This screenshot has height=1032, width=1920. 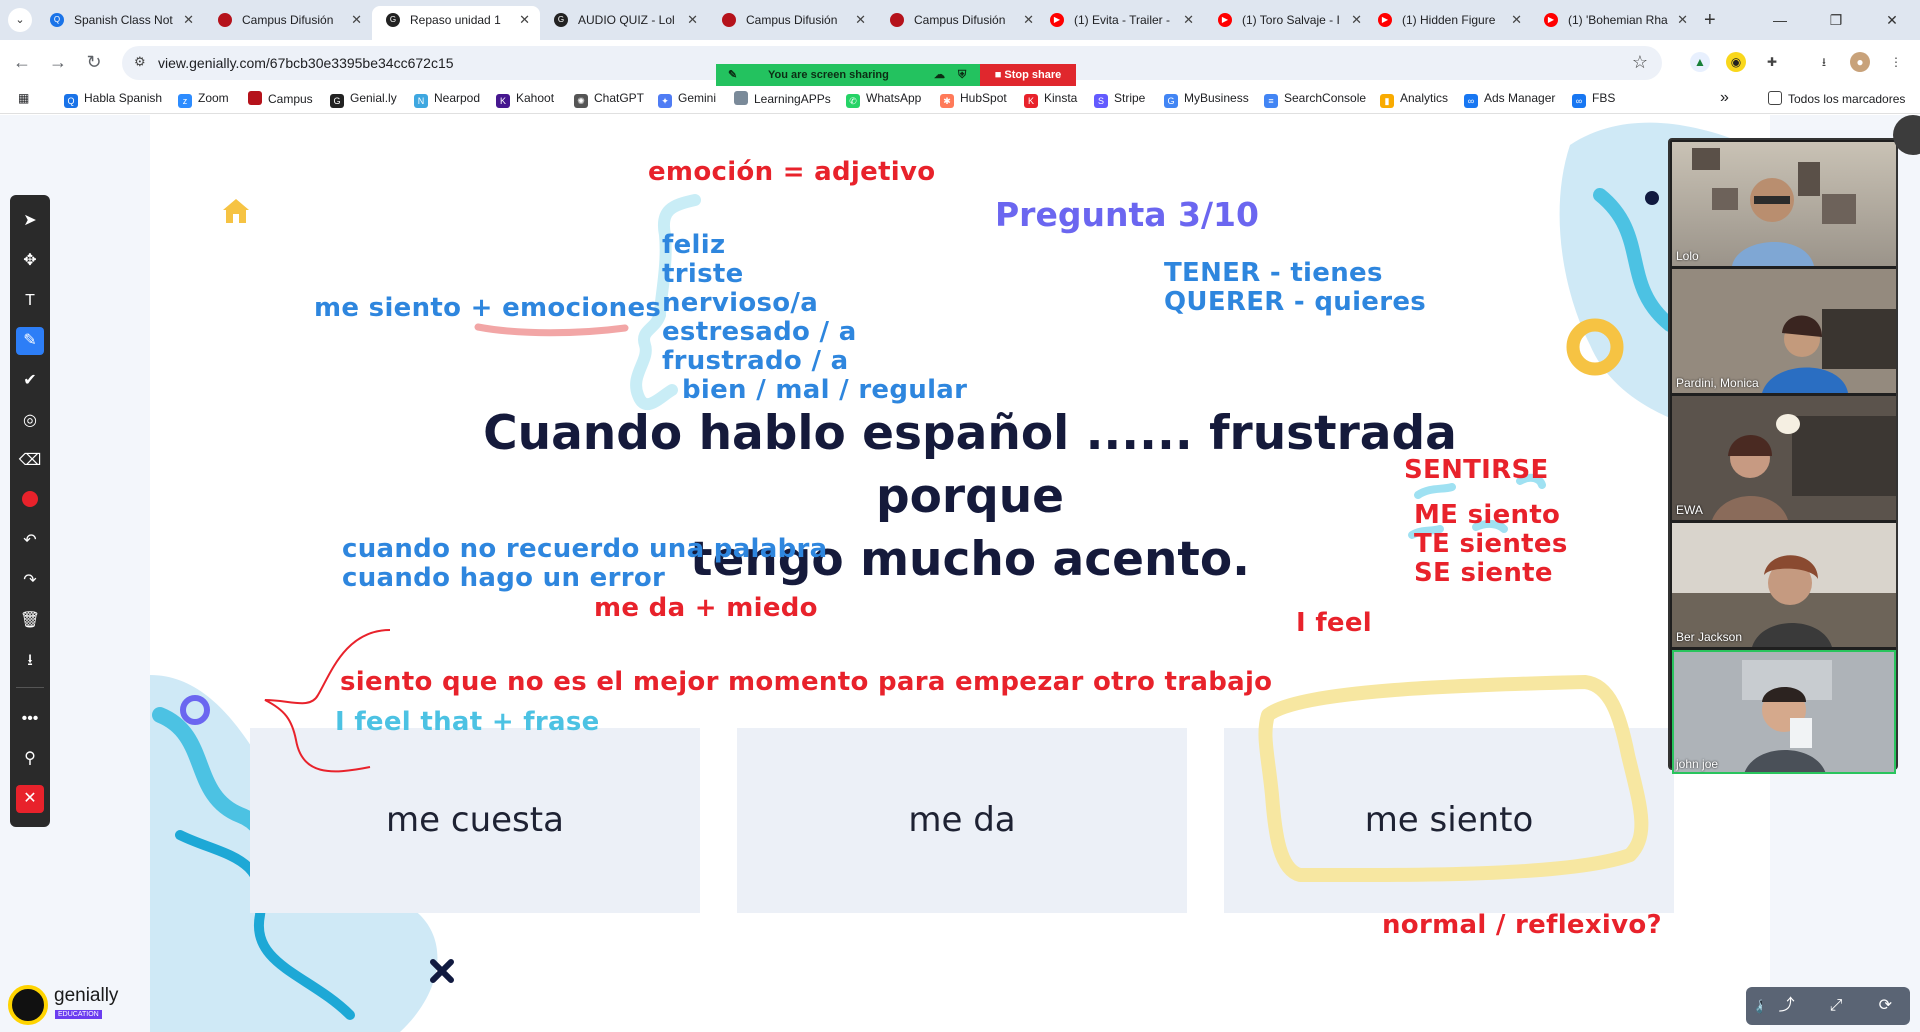 What do you see at coordinates (203, 99) in the screenshot?
I see `bookmark-zoom: z Zoom` at bounding box center [203, 99].